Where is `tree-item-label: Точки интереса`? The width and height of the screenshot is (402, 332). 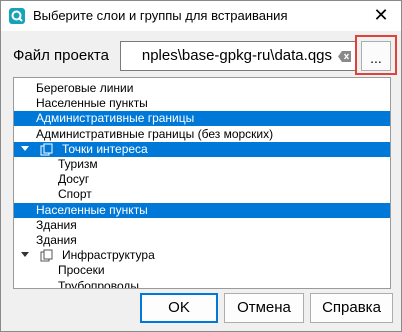
tree-item-label: Точки интереса is located at coordinates (105, 148).